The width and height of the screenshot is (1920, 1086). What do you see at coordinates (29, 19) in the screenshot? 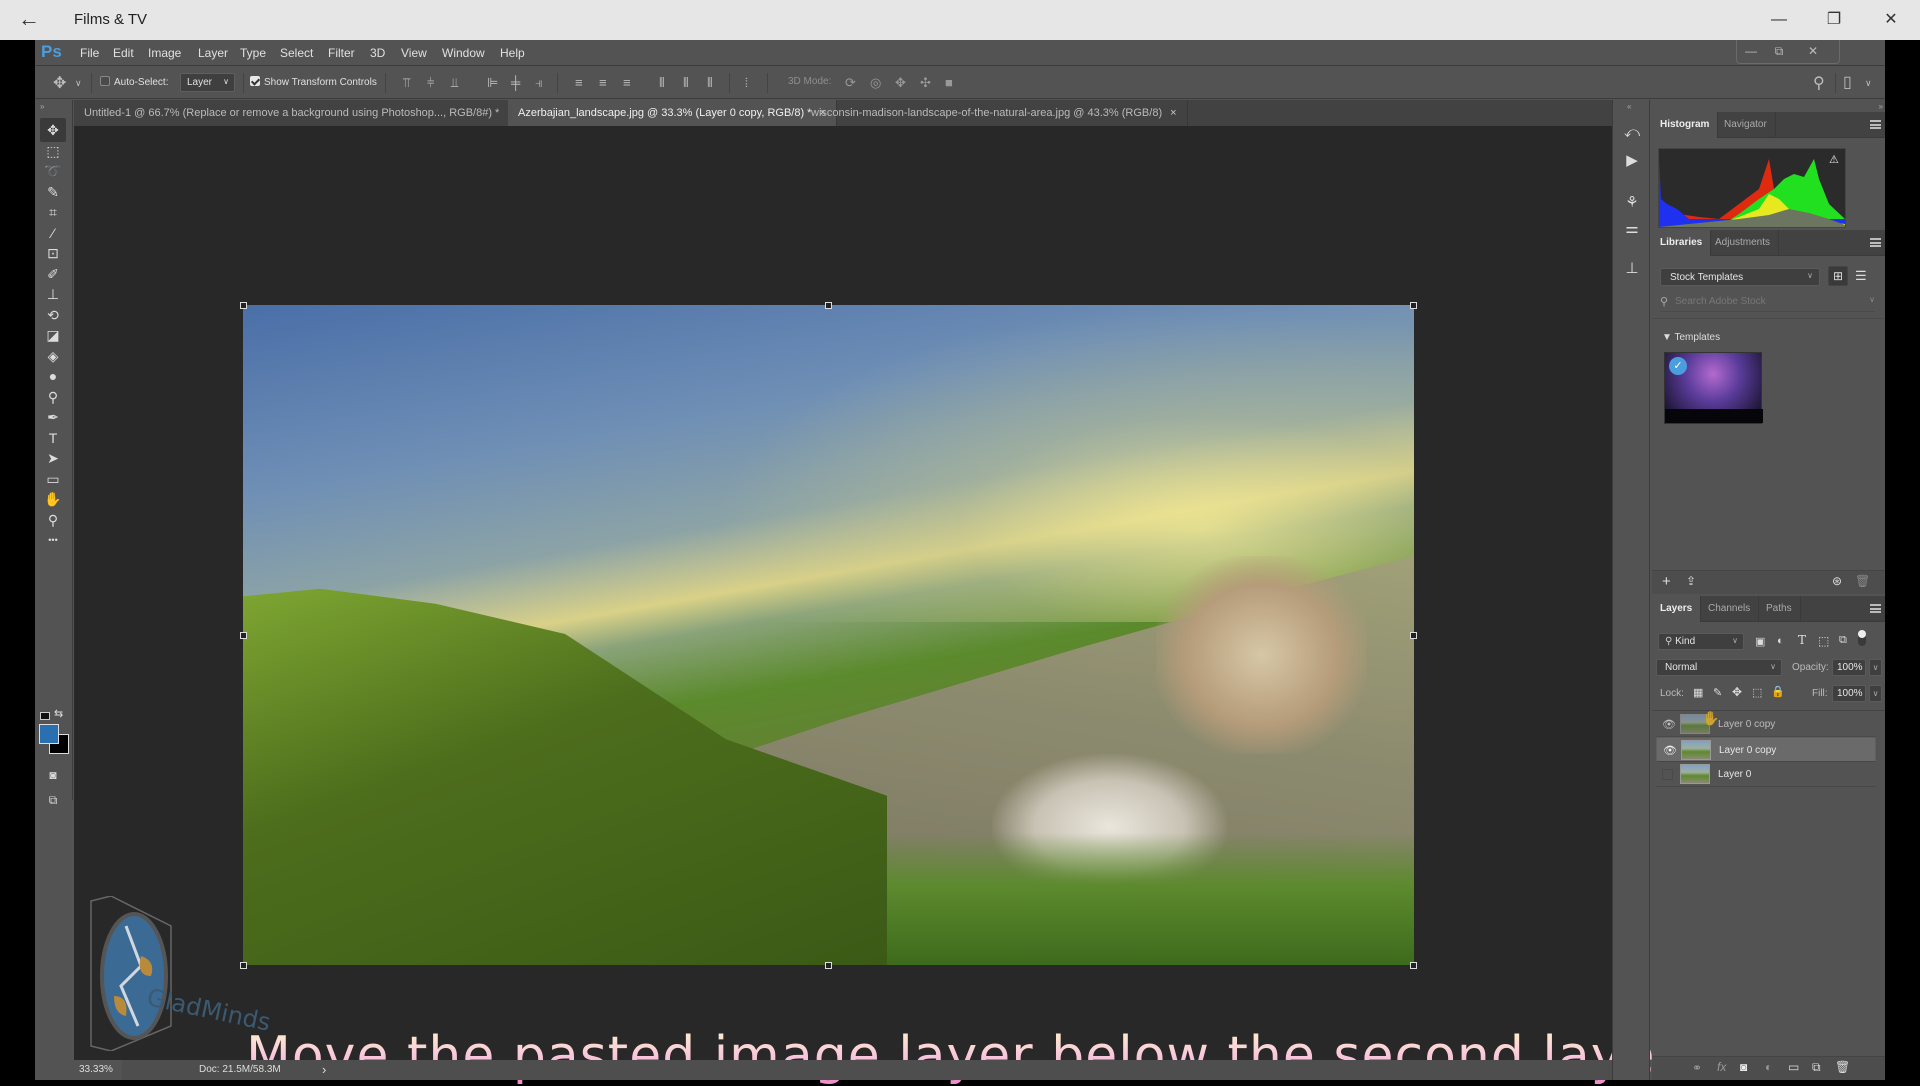
I see `back-arrow-icon: ←` at bounding box center [29, 19].